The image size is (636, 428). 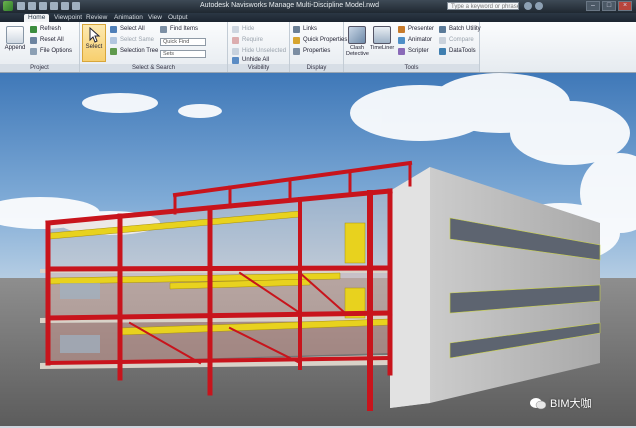 What do you see at coordinates (625, 6) in the screenshot?
I see `close-button: ×` at bounding box center [625, 6].